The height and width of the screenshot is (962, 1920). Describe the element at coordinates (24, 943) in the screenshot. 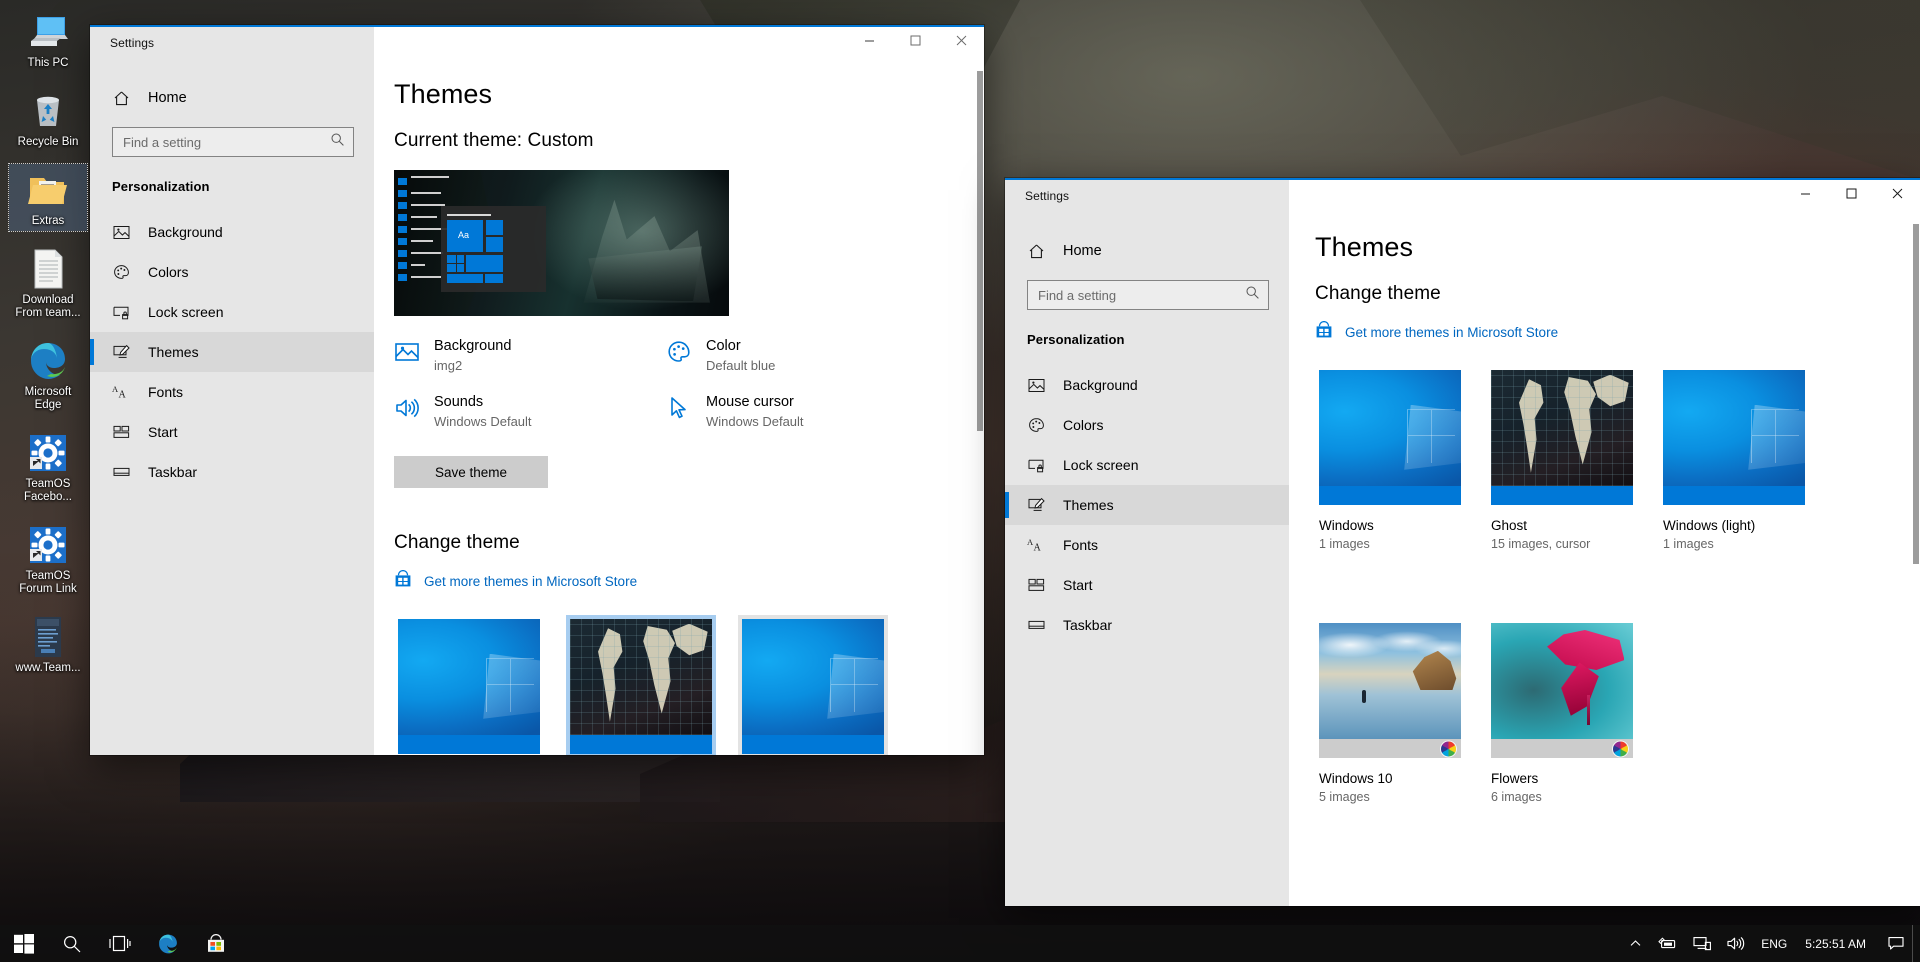

I see `windows-start-icon` at that location.